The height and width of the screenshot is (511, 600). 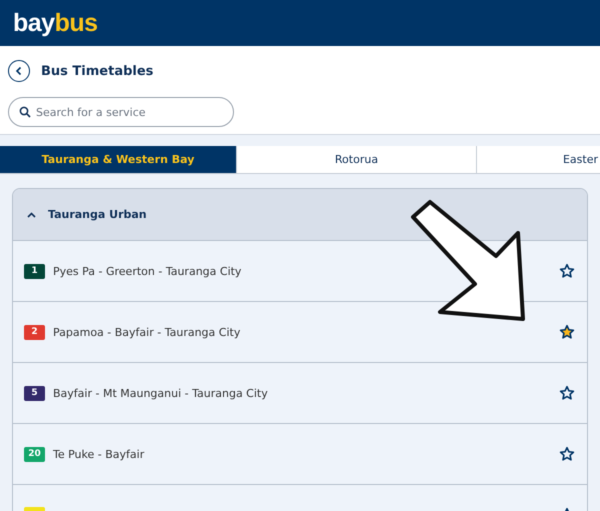 I want to click on region-tab: Tauranga & Western Bay, so click(x=118, y=160).